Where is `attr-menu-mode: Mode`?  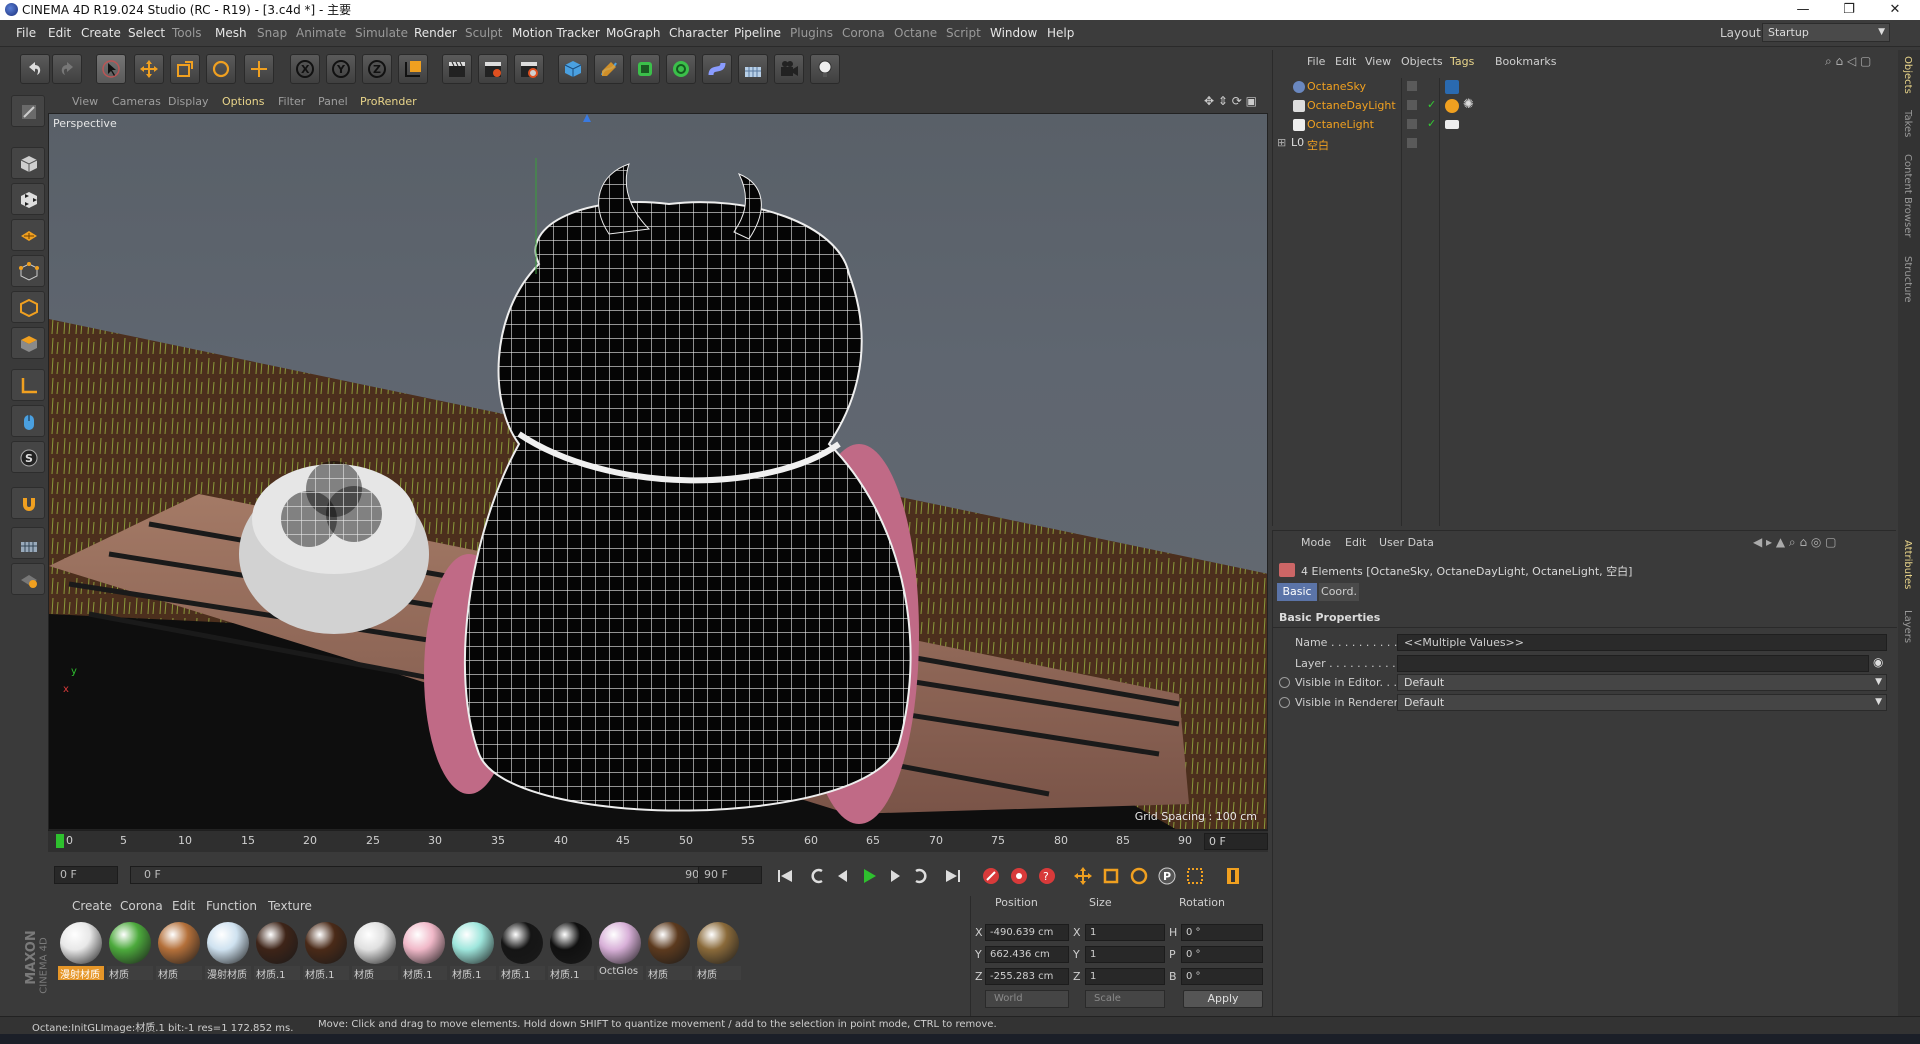
attr-menu-mode: Mode is located at coordinates (1316, 542).